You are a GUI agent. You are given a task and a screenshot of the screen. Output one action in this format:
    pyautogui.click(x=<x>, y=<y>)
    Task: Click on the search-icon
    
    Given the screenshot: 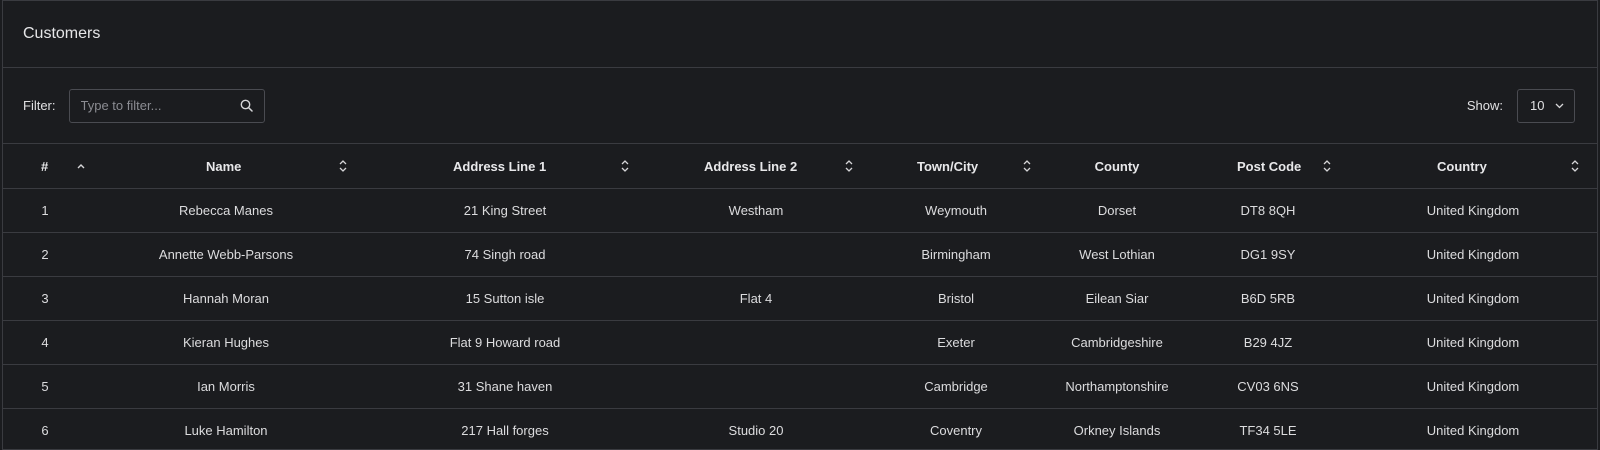 What is the action you would take?
    pyautogui.click(x=247, y=106)
    